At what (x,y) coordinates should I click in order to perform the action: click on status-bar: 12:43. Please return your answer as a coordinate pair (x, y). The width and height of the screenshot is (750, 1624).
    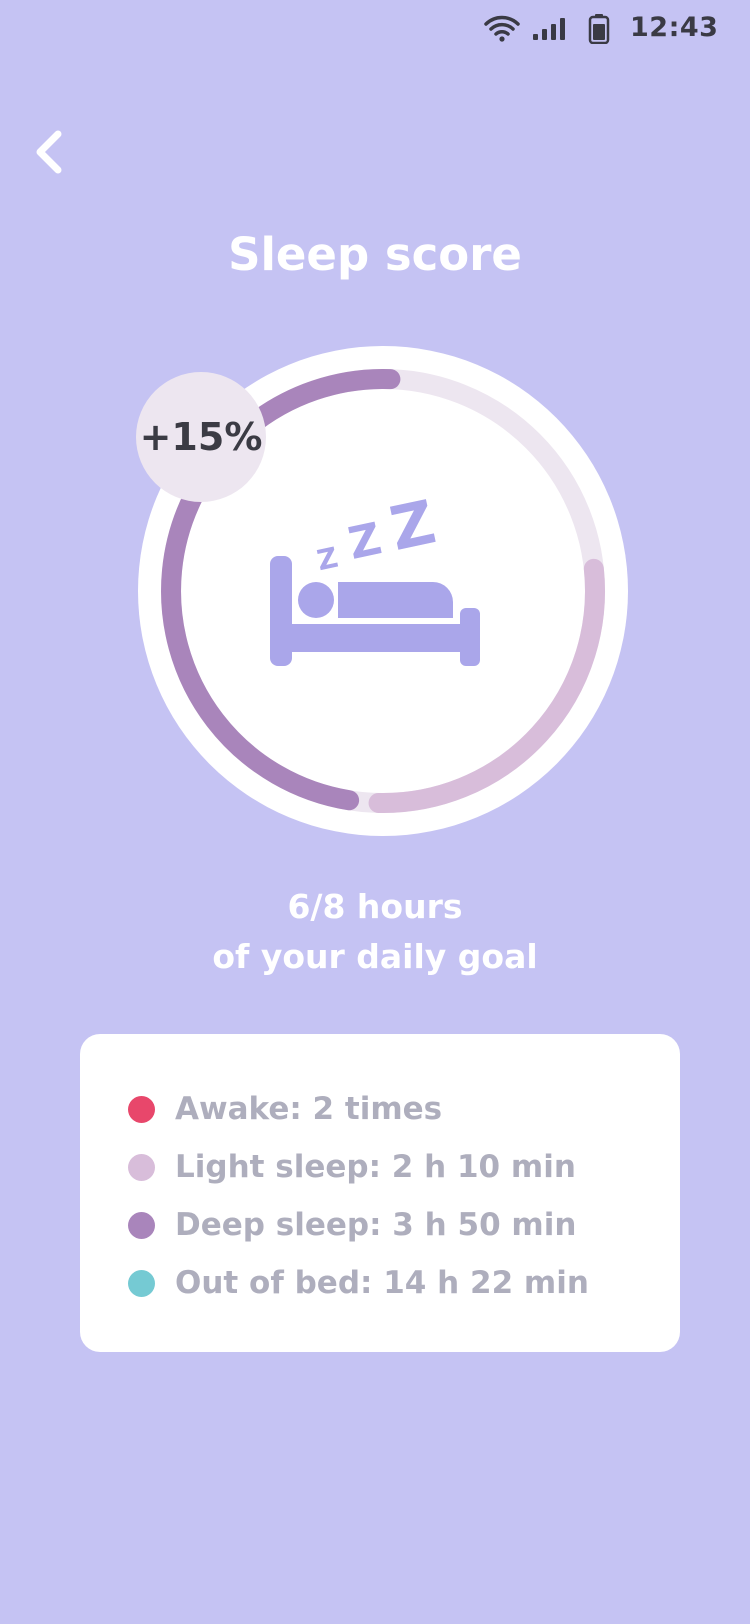
    Looking at the image, I should click on (375, 30).